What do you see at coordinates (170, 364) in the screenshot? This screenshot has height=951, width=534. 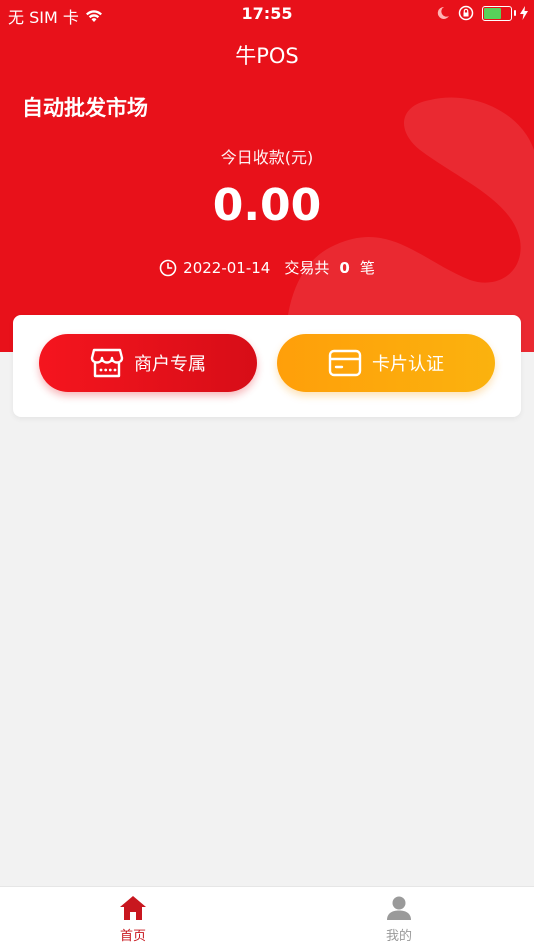 I see `merchant-exclusive-label: 商户专属` at bounding box center [170, 364].